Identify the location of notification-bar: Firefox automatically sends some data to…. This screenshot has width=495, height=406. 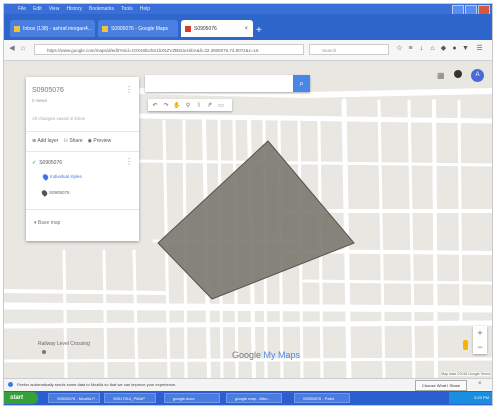
(248, 385).